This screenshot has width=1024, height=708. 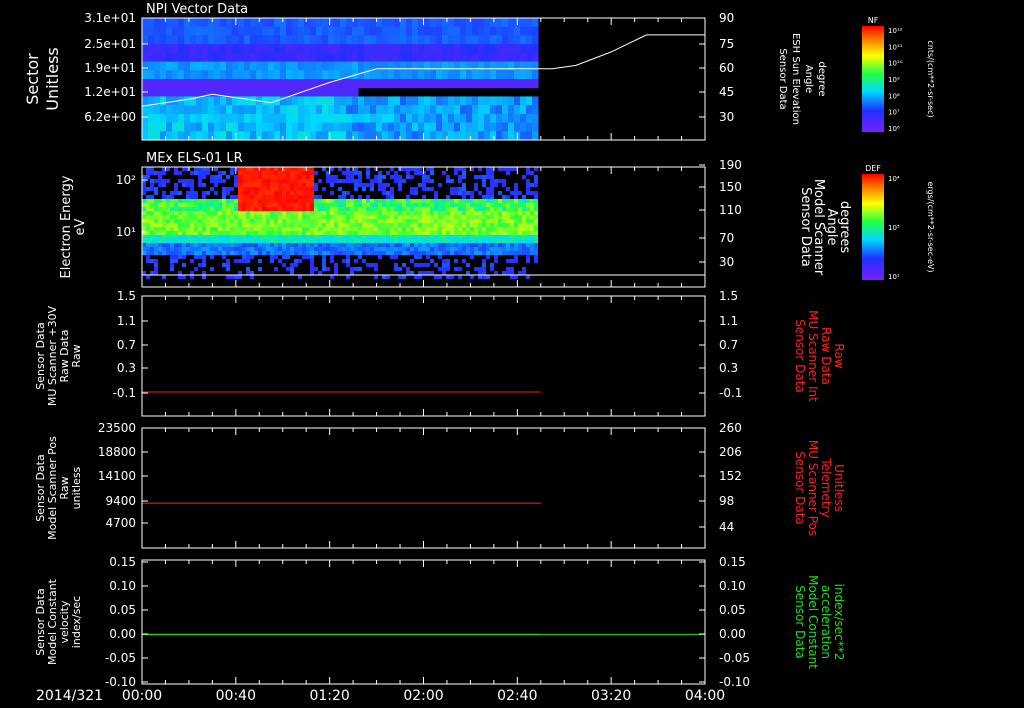 What do you see at coordinates (122, 562) in the screenshot?
I see `y-tick-label-left: 0.15` at bounding box center [122, 562].